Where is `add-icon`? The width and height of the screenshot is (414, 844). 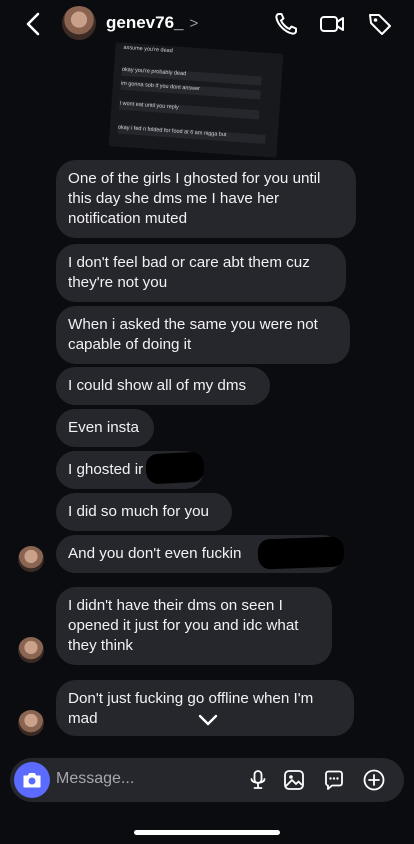
add-icon is located at coordinates (374, 780).